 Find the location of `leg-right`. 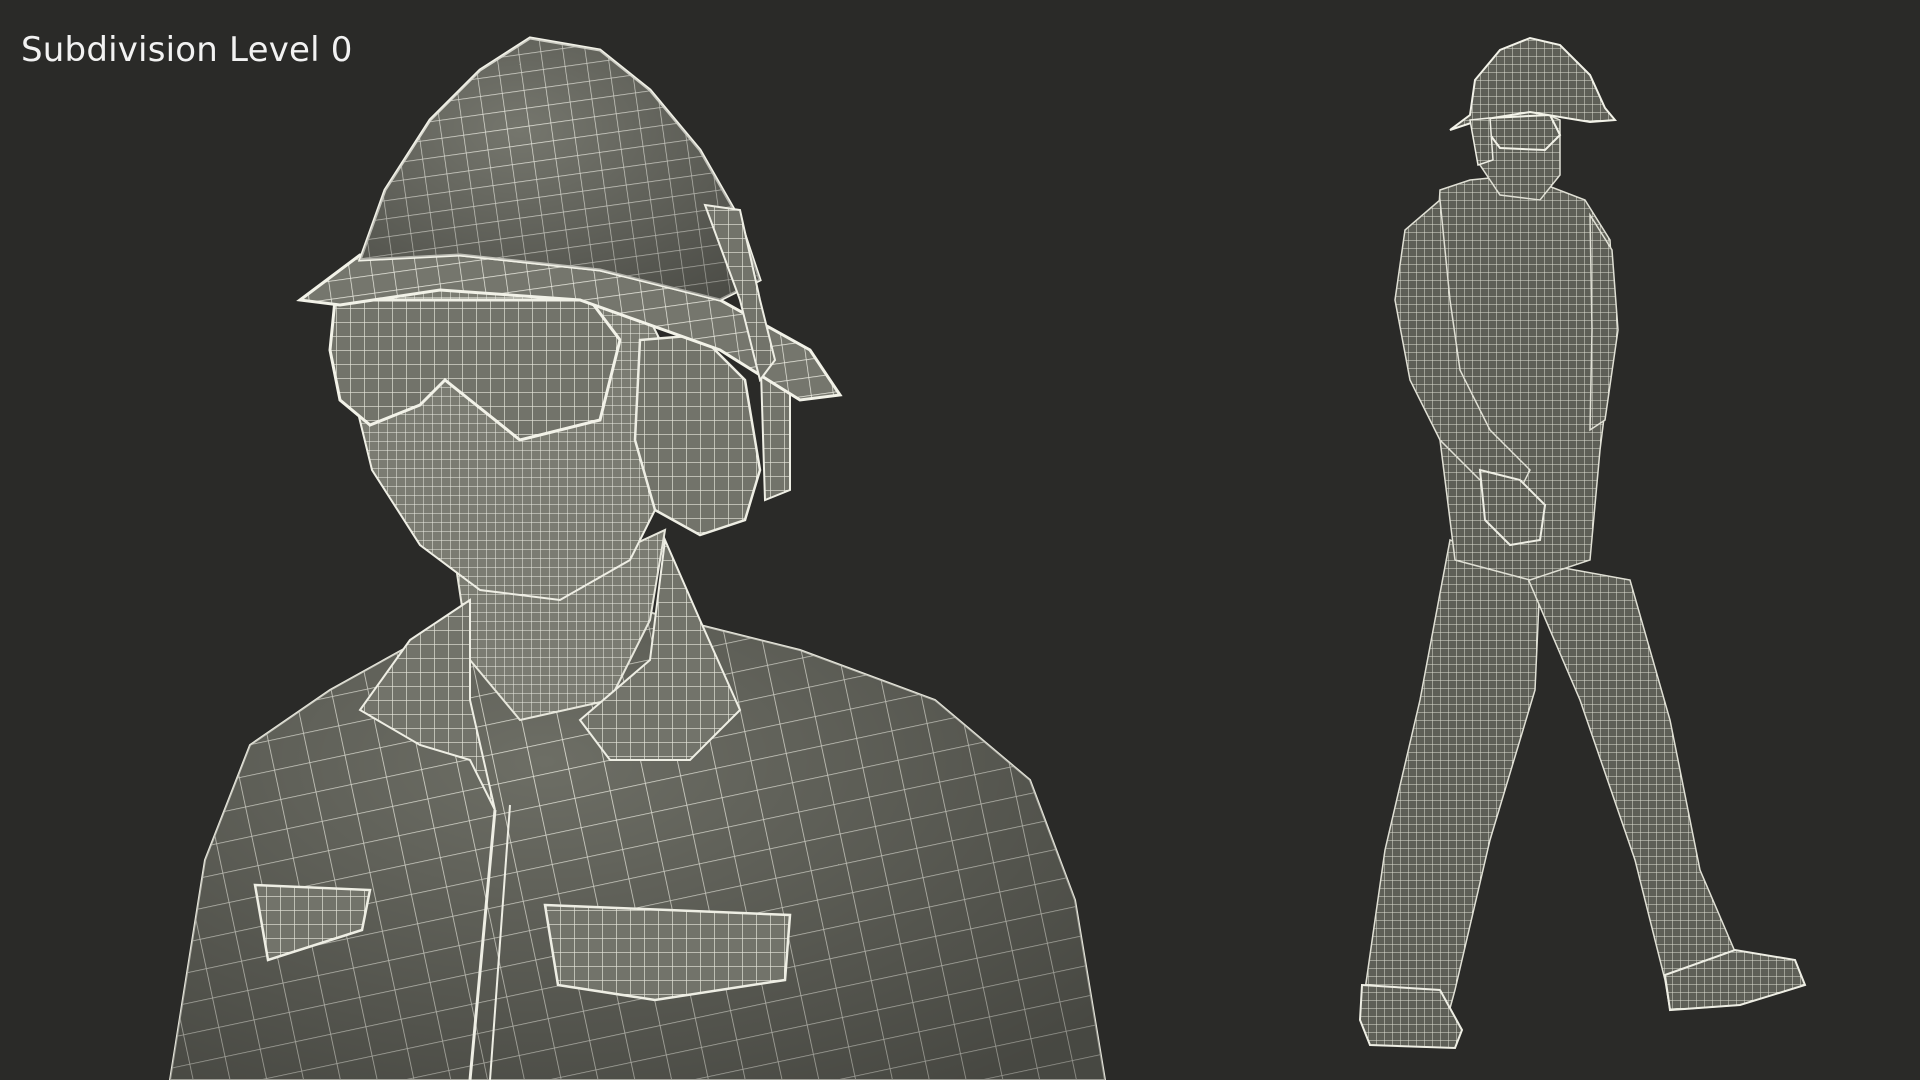

leg-right is located at coordinates (1632, 785).